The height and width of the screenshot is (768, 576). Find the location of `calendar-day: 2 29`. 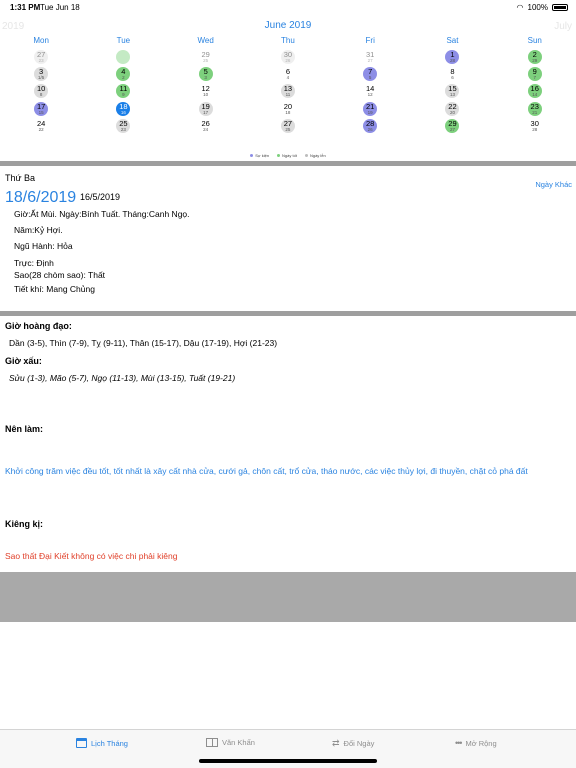

calendar-day: 2 29 is located at coordinates (535, 57).